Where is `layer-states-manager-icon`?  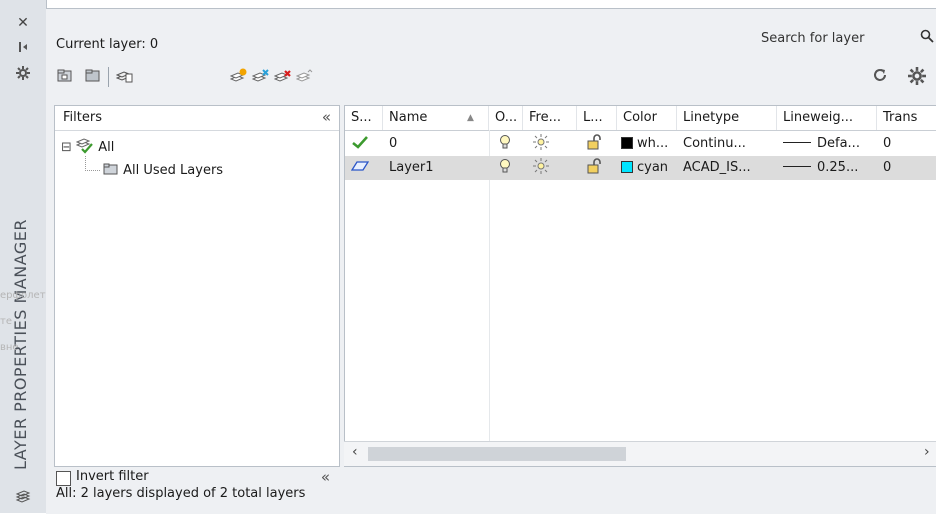 layer-states-manager-icon is located at coordinates (124, 76).